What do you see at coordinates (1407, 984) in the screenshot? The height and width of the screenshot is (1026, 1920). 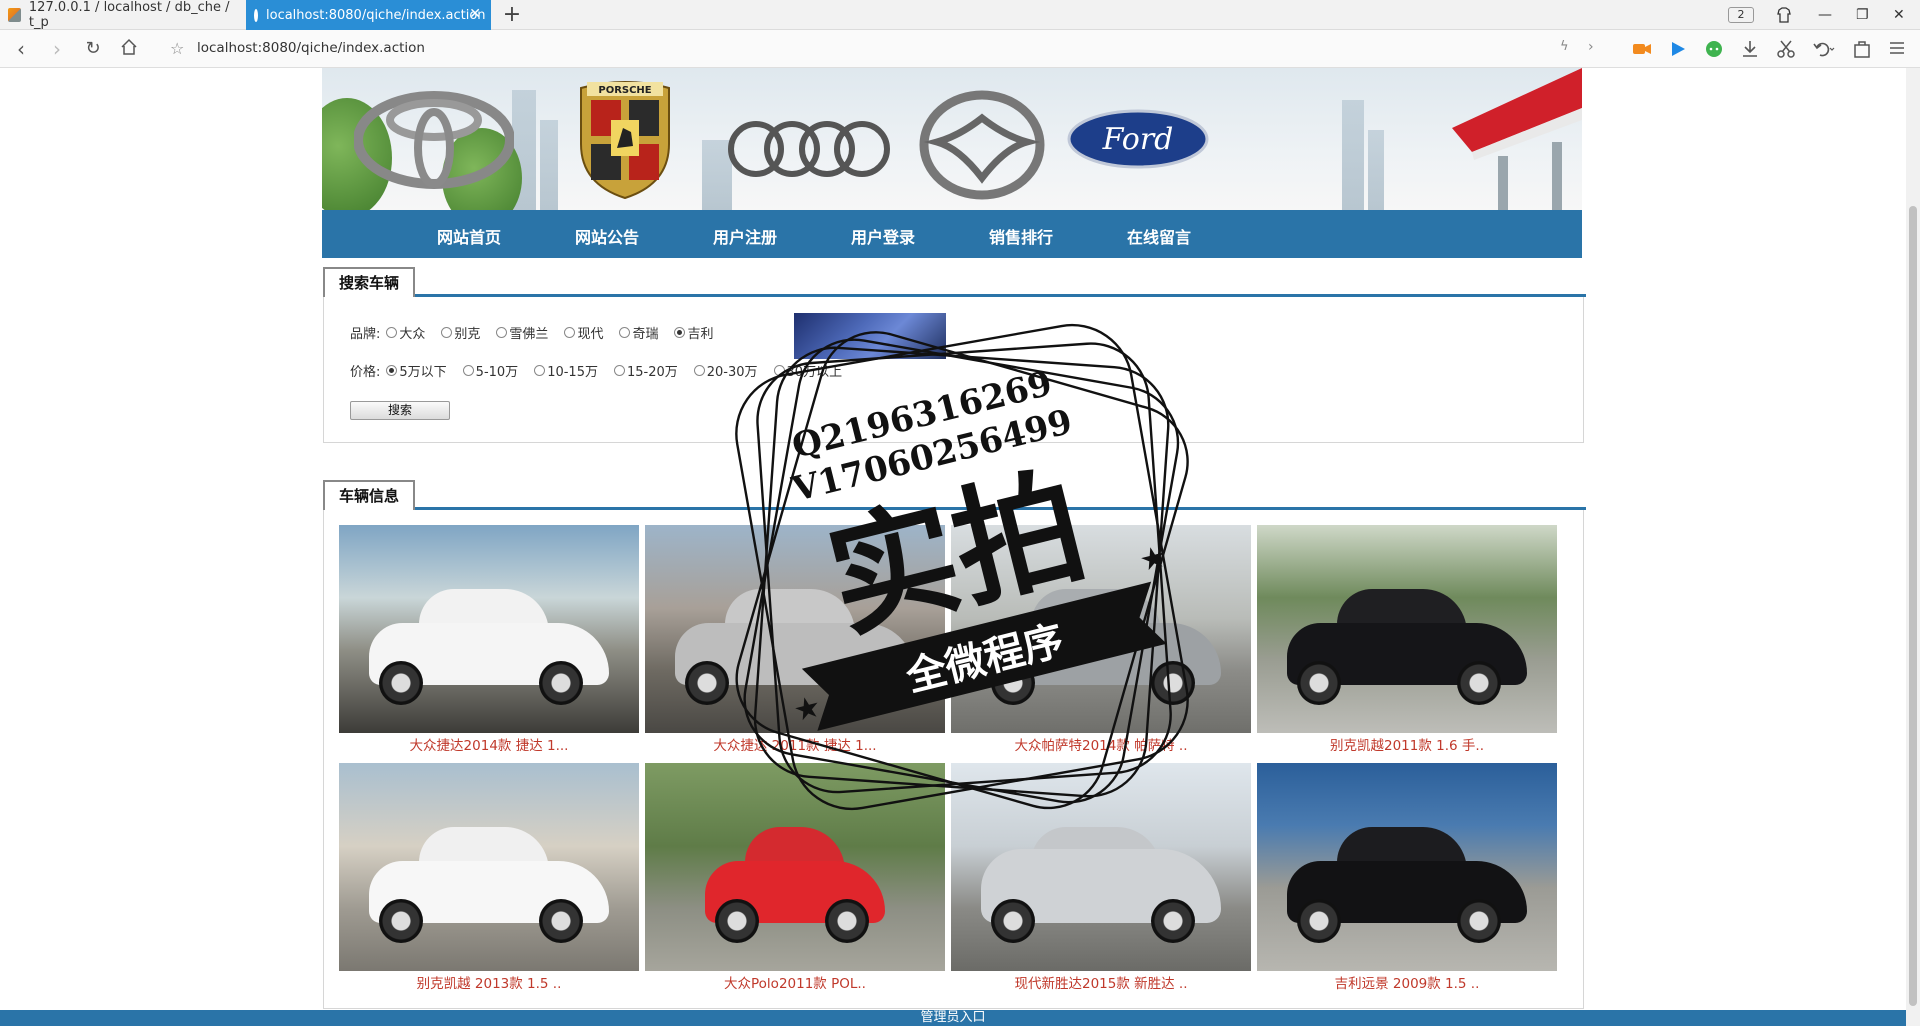 I see `vehicle-caption-link: 吉利远景 2009款 1.5 ..` at bounding box center [1407, 984].